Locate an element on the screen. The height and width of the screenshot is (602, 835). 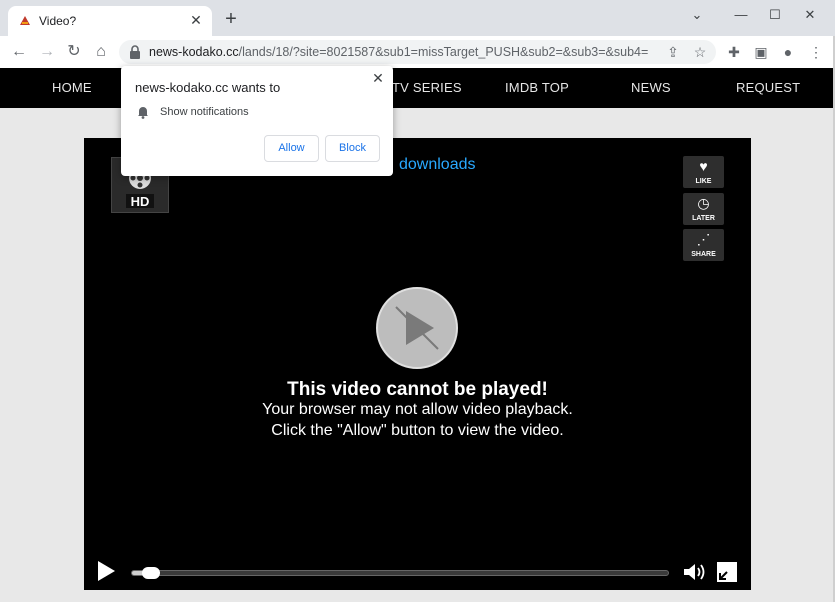
share-icon: ⋰ is located at coordinates (703, 239).